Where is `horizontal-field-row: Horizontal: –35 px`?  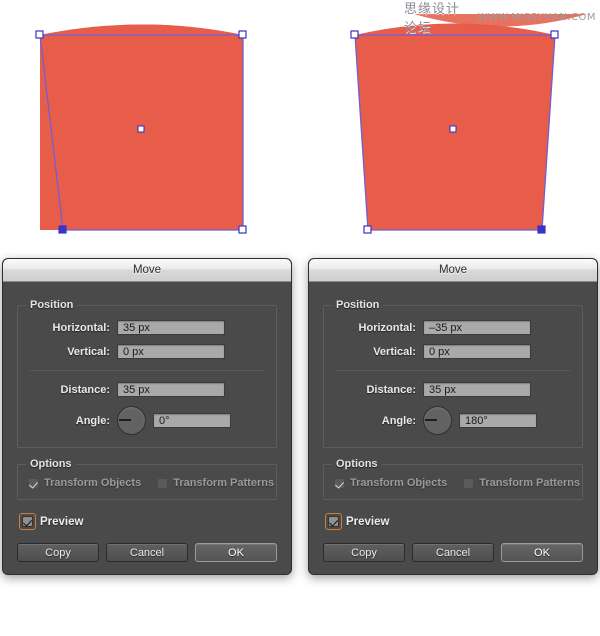 horizontal-field-row: Horizontal: –35 px is located at coordinates (453, 327).